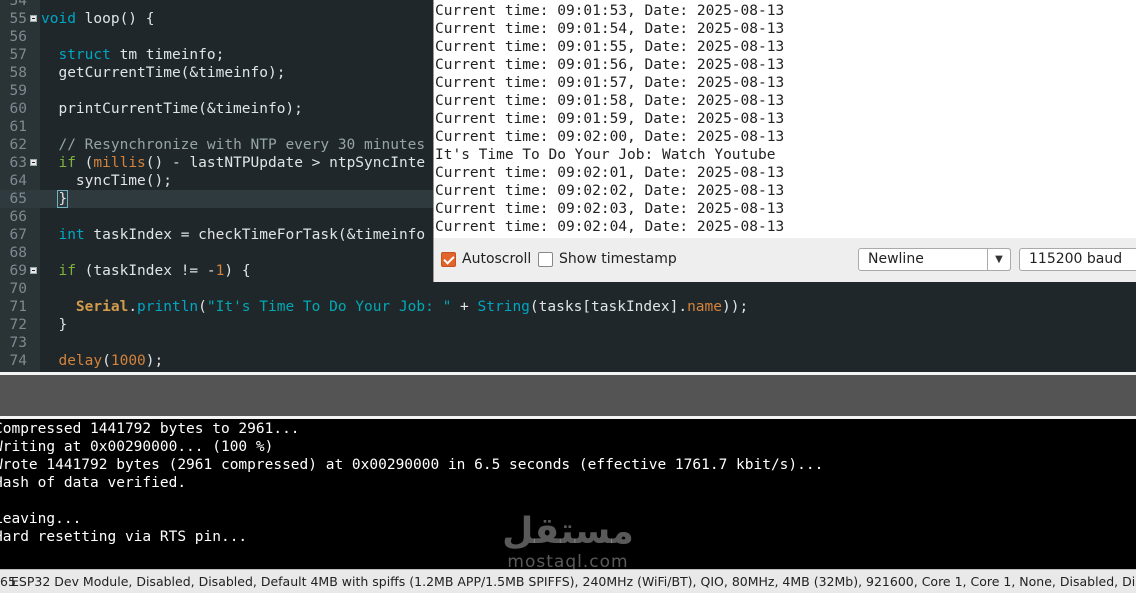 The height and width of the screenshot is (593, 1136). I want to click on line-number: 61, so click(18, 127).